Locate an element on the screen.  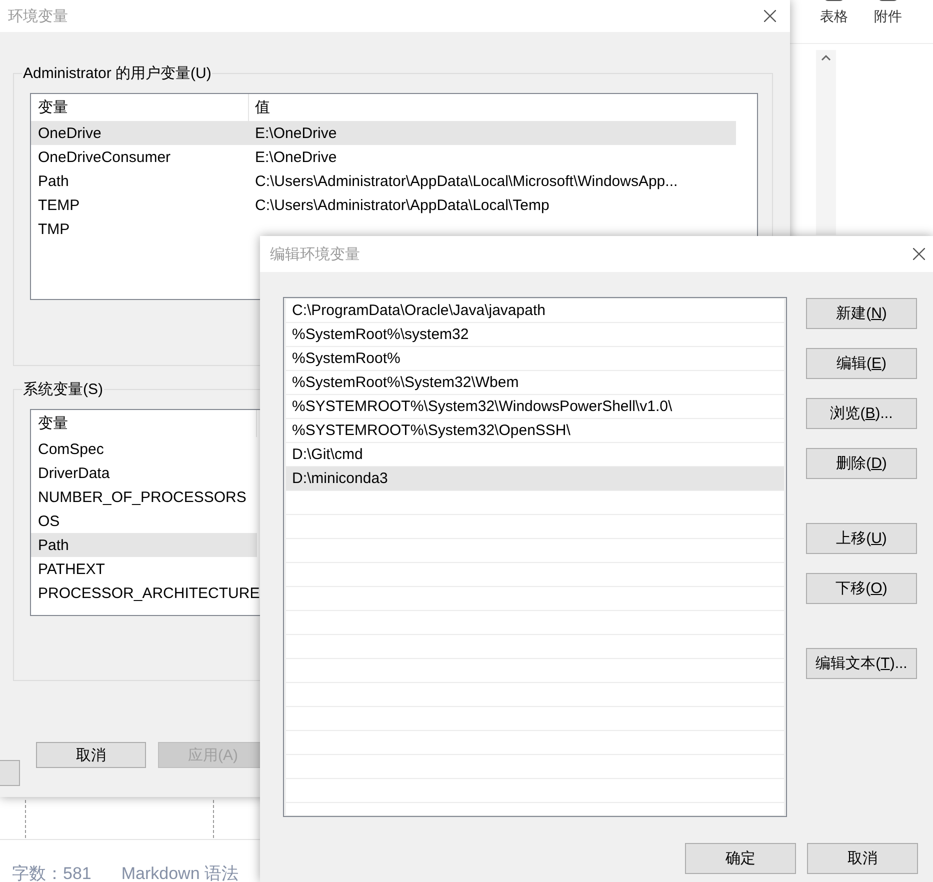
word-count: 字数：581 is located at coordinates (52, 872).